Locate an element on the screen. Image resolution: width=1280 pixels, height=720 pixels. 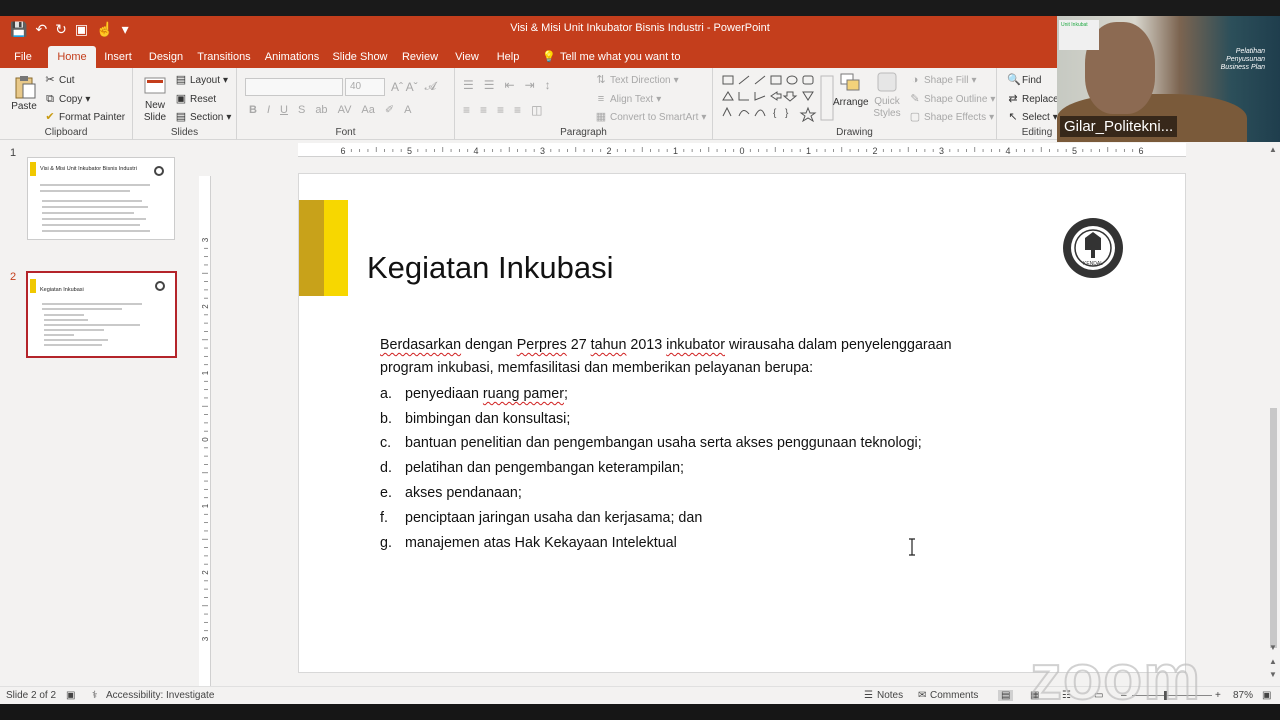
tab-design: Design is located at coordinates (166, 57).